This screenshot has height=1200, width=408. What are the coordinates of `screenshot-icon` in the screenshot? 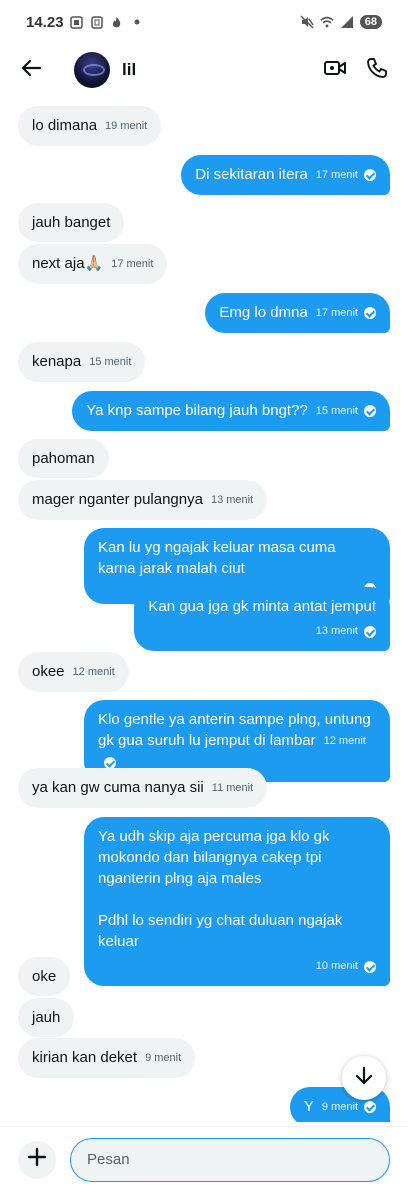 It's located at (77, 22).